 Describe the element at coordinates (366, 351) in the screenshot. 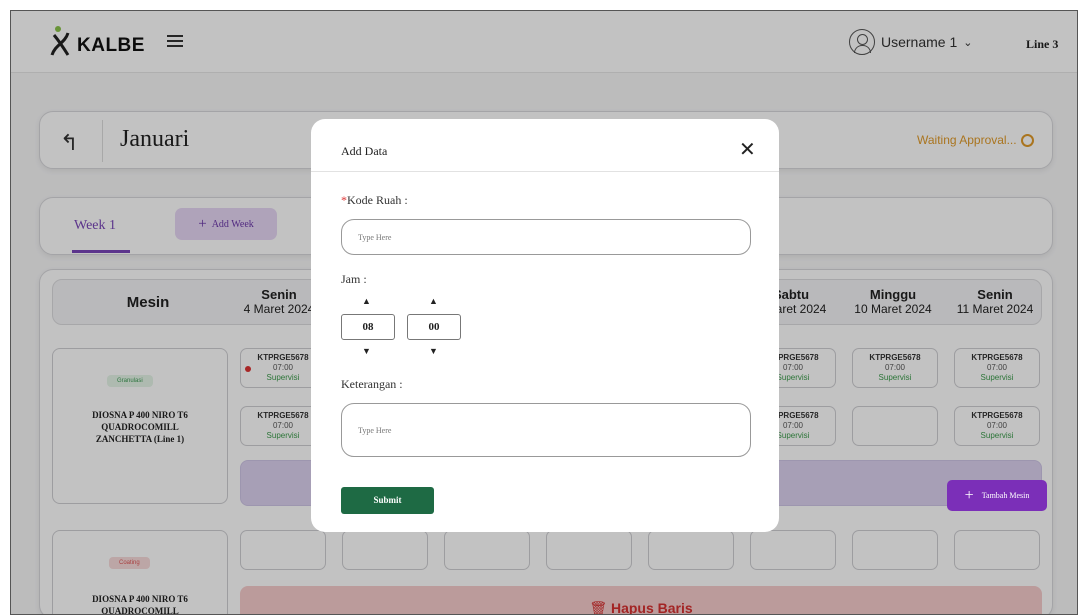

I see `hour-down-arrow-icon: ▼` at that location.